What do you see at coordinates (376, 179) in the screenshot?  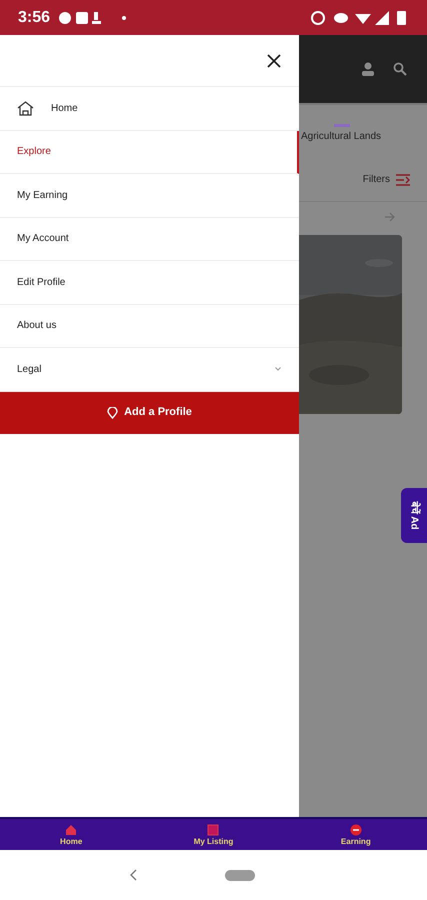 I see `filters-label: Filters` at bounding box center [376, 179].